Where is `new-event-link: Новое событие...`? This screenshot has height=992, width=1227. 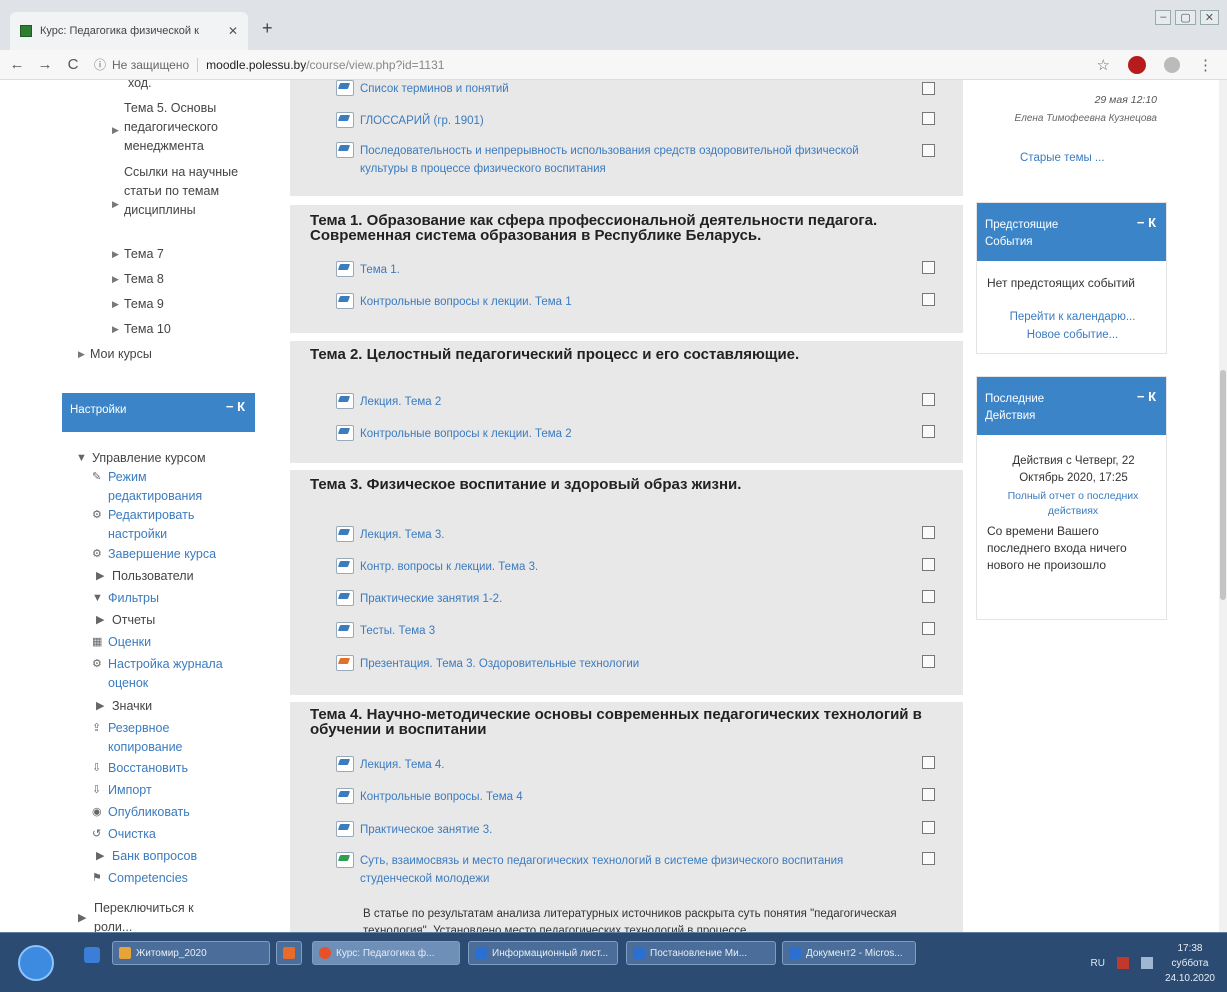
new-event-link: Новое событие... is located at coordinates (1072, 335).